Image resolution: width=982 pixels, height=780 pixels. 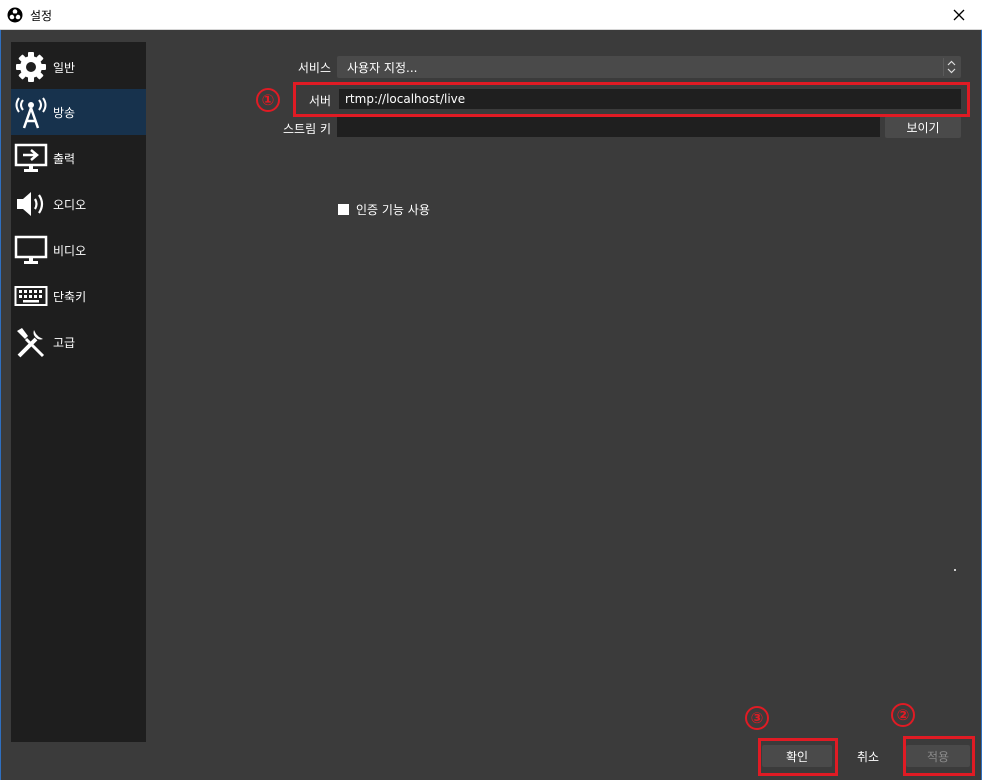 I want to click on sidebar-item-general: 일반, so click(x=78, y=67).